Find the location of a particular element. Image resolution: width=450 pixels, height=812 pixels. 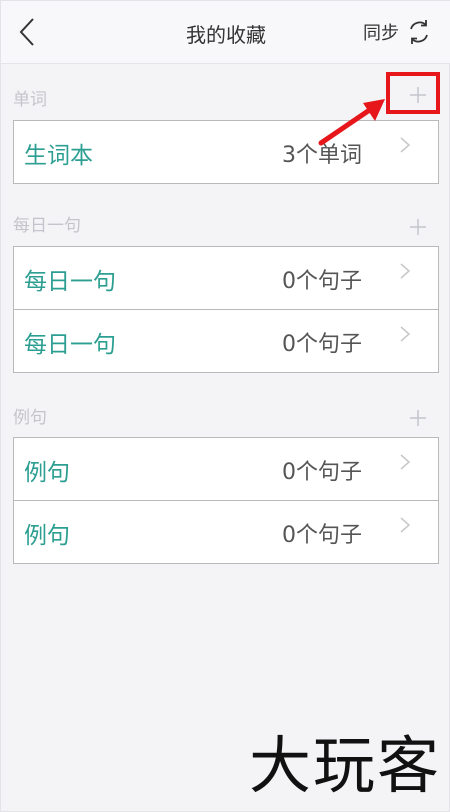

section-title: 每日一句 is located at coordinates (47, 226).